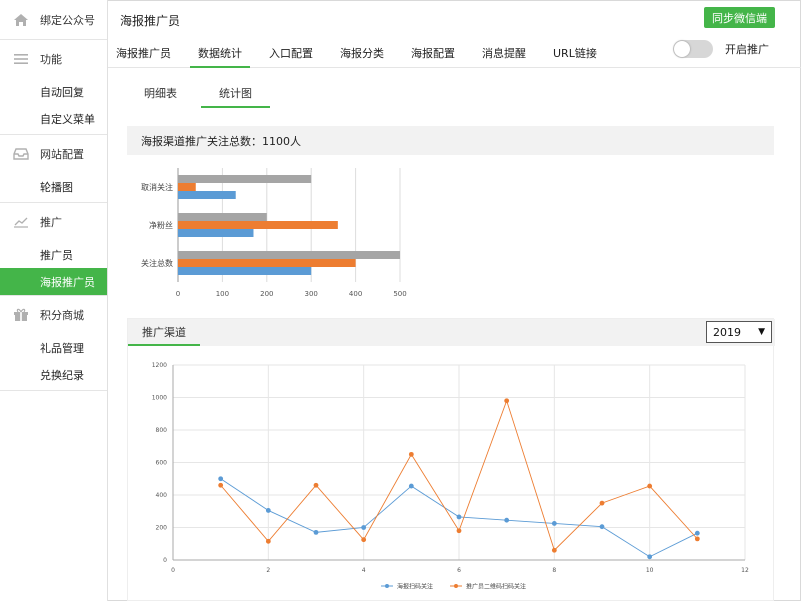 The image size is (801, 601). I want to click on tab-message-reminder: 消息提醒, so click(504, 54).